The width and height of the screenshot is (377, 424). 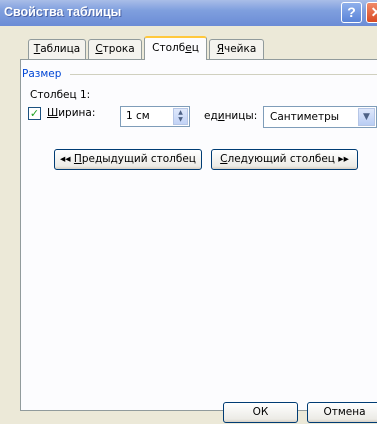 I want to click on close-button: ✕, so click(x=371, y=12).